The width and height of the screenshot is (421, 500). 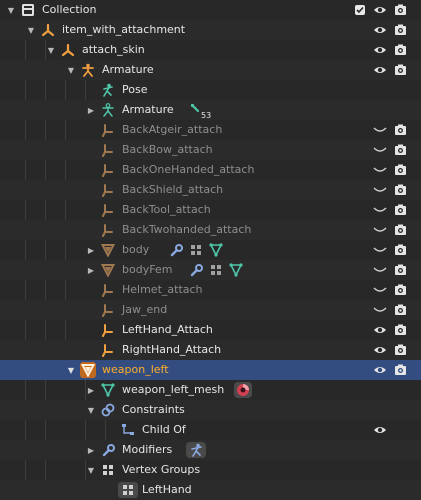 I want to click on outliner-row-vertex-groups: ▼ Vertex Groups, so click(x=210, y=470).